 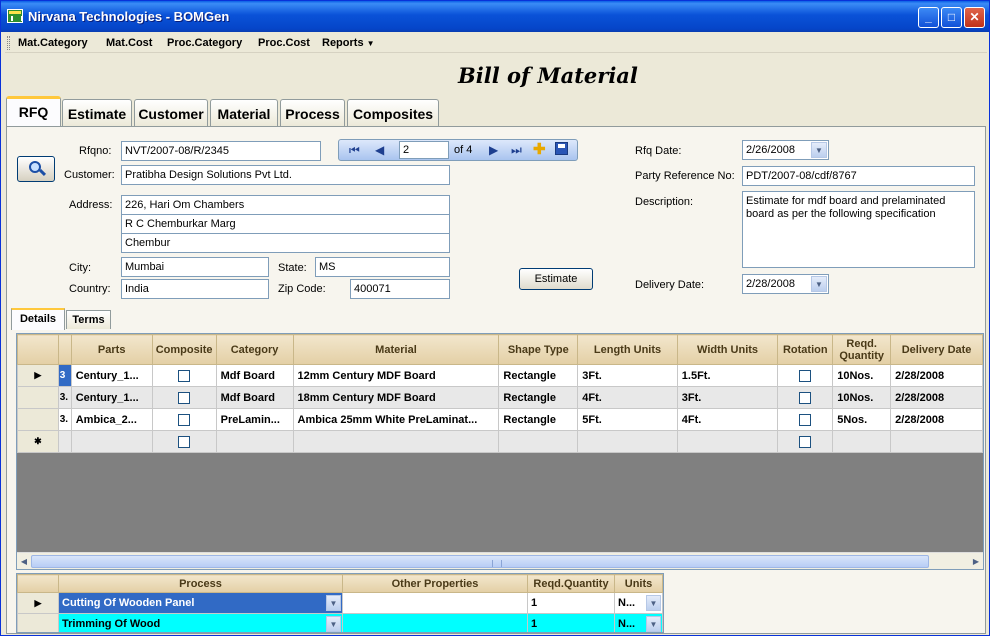 What do you see at coordinates (200, 583) in the screenshot?
I see `col-process: Process` at bounding box center [200, 583].